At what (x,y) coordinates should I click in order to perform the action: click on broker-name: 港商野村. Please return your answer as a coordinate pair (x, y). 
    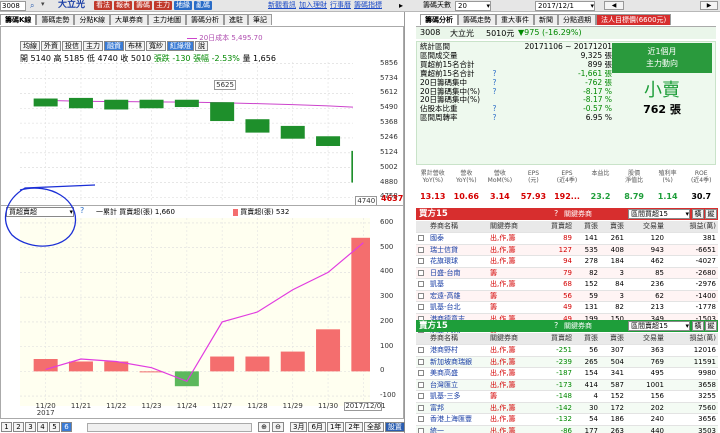
    Looking at the image, I should click on (458, 350).